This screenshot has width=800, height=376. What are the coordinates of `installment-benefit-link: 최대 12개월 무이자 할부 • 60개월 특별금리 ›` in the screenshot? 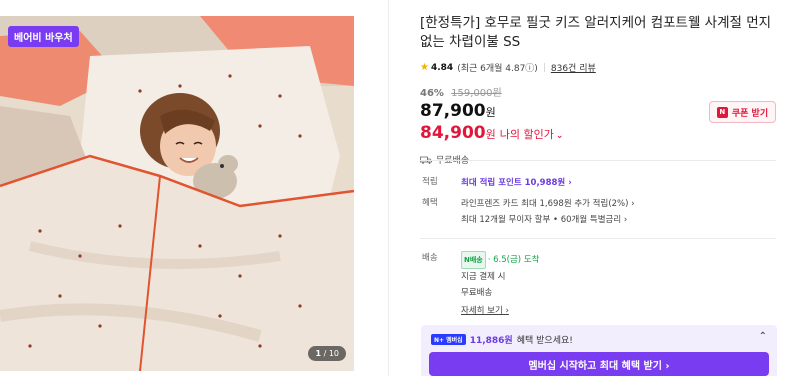 It's located at (621, 220).